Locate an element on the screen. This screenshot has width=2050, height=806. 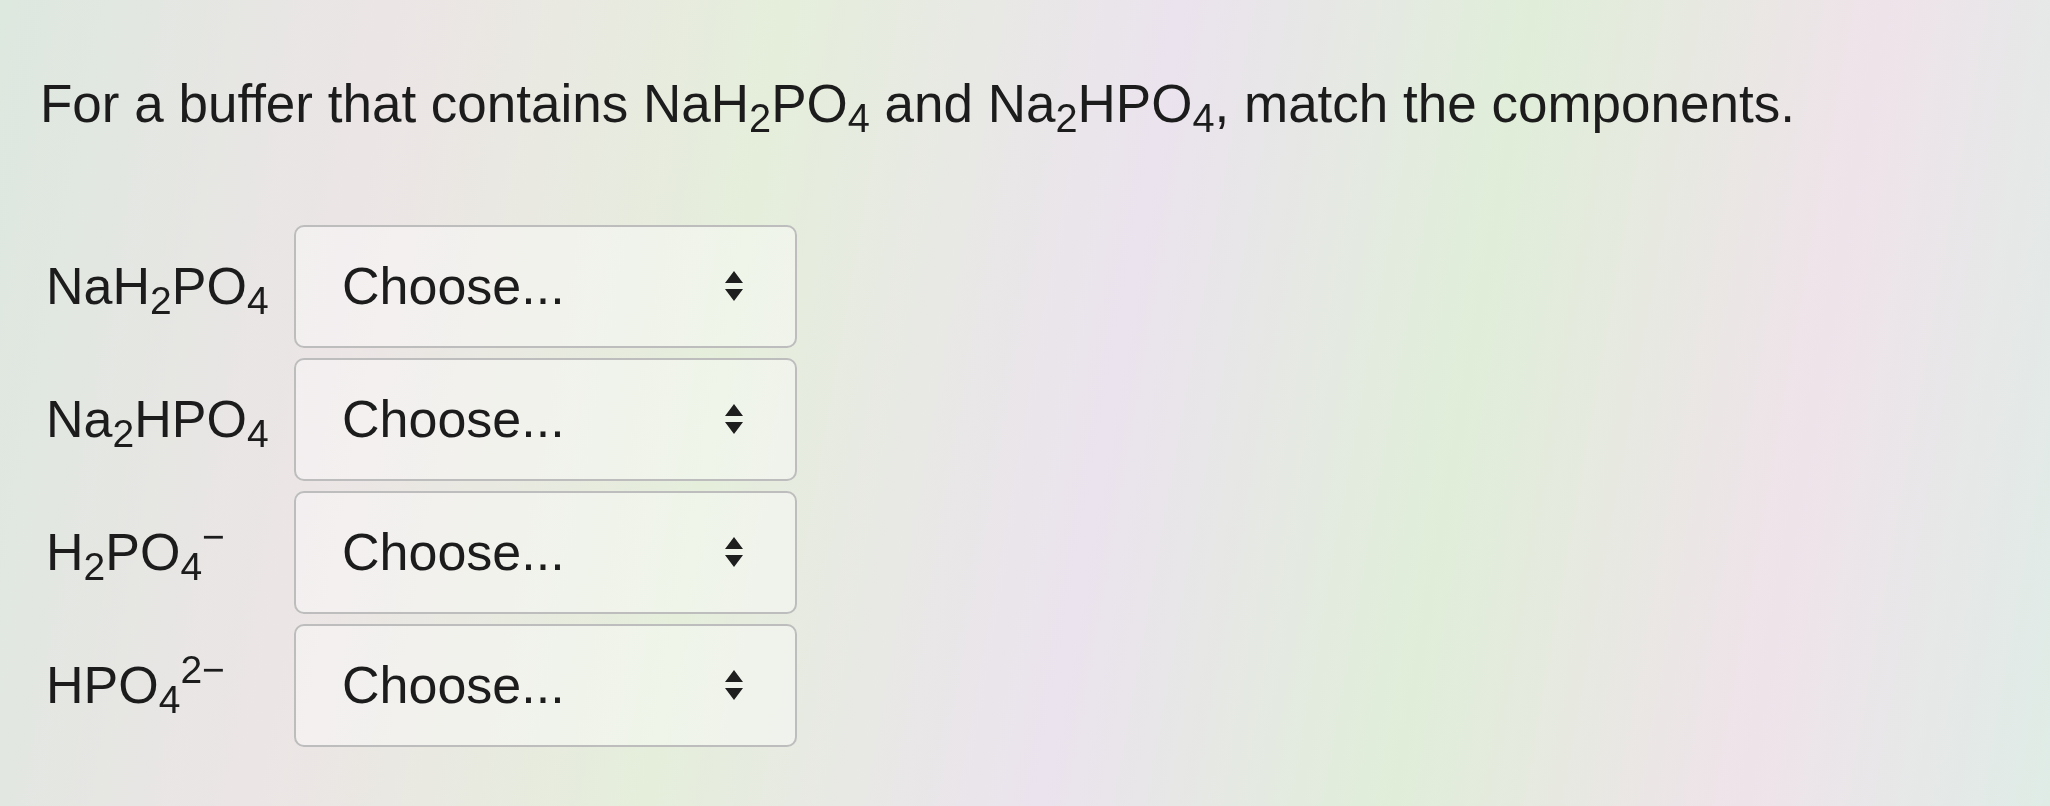
question-text: For a buffer that contains NaH$_{2}$PO$_{4}$ and Na$_{2}$HPO$_{4}$, match the components. is located at coordinates (917, 104).